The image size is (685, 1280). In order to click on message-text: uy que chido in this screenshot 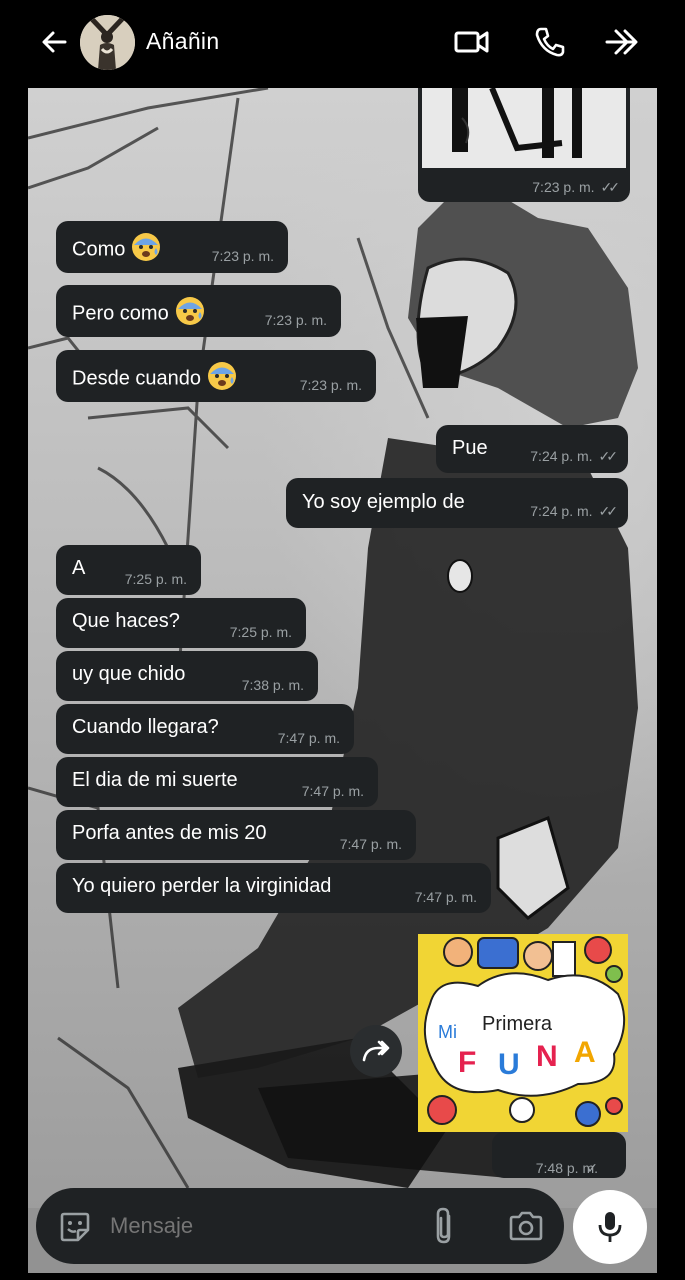, I will do `click(129, 674)`.